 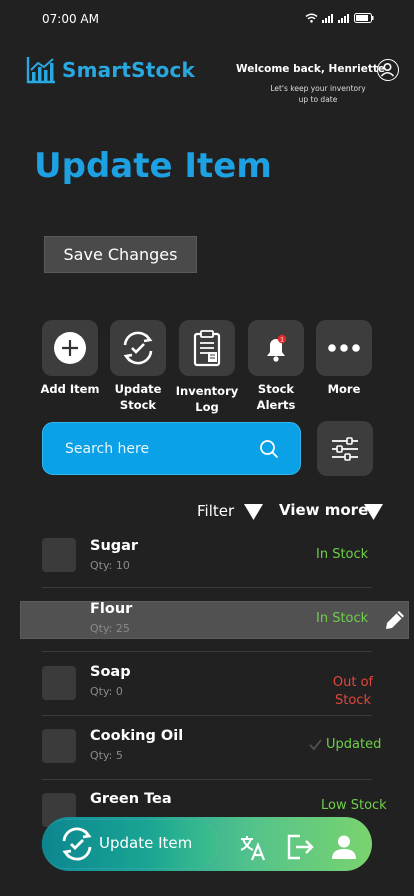 I want to click on more-button, so click(x=344, y=348).